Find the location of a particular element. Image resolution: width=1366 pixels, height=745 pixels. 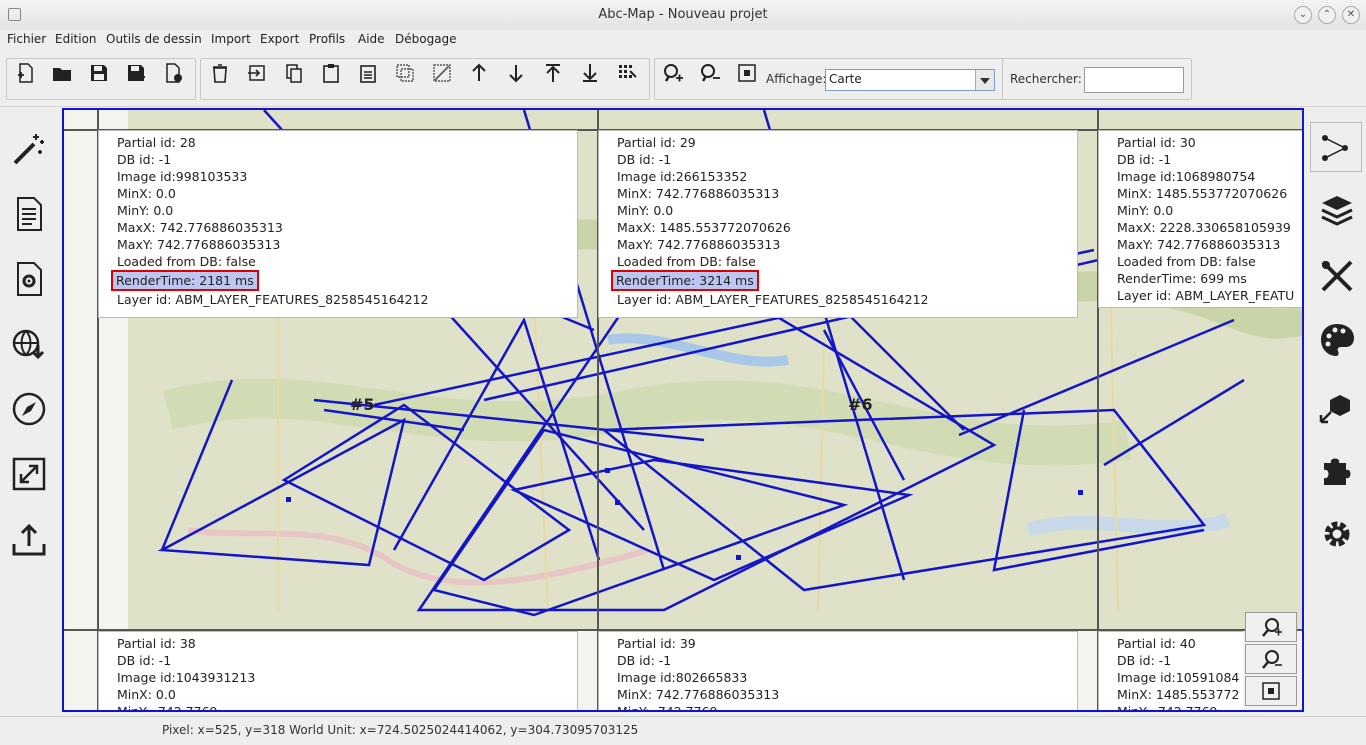

drawing-tools-button is located at coordinates (1337, 276).